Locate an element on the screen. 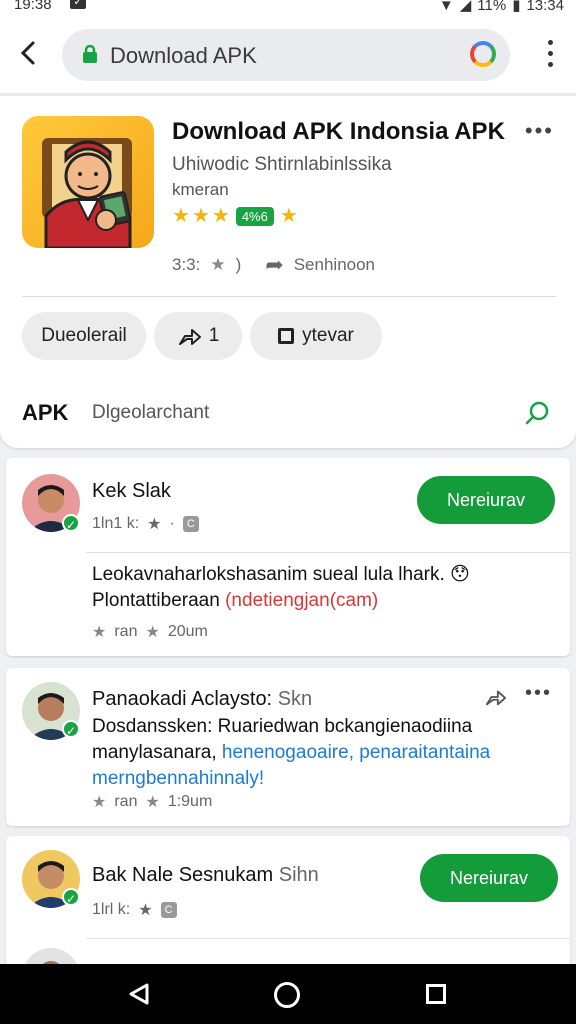 This screenshot has height=1024, width=576. notification-icon: ✓ is located at coordinates (78, 4).